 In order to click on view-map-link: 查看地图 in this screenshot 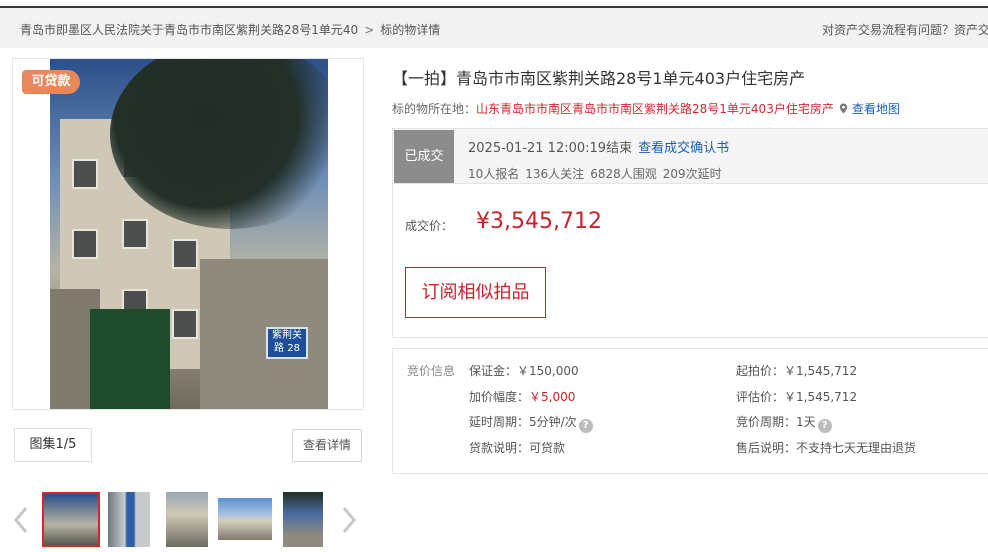, I will do `click(876, 109)`.